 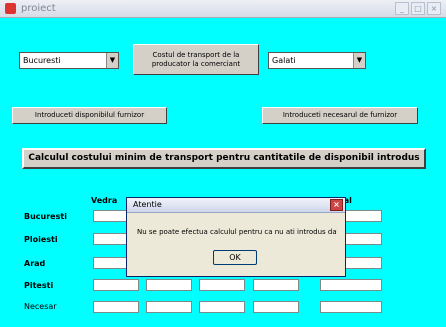 What do you see at coordinates (317, 60) in the screenshot?
I see `destination-city-select: Galati ▼` at bounding box center [317, 60].